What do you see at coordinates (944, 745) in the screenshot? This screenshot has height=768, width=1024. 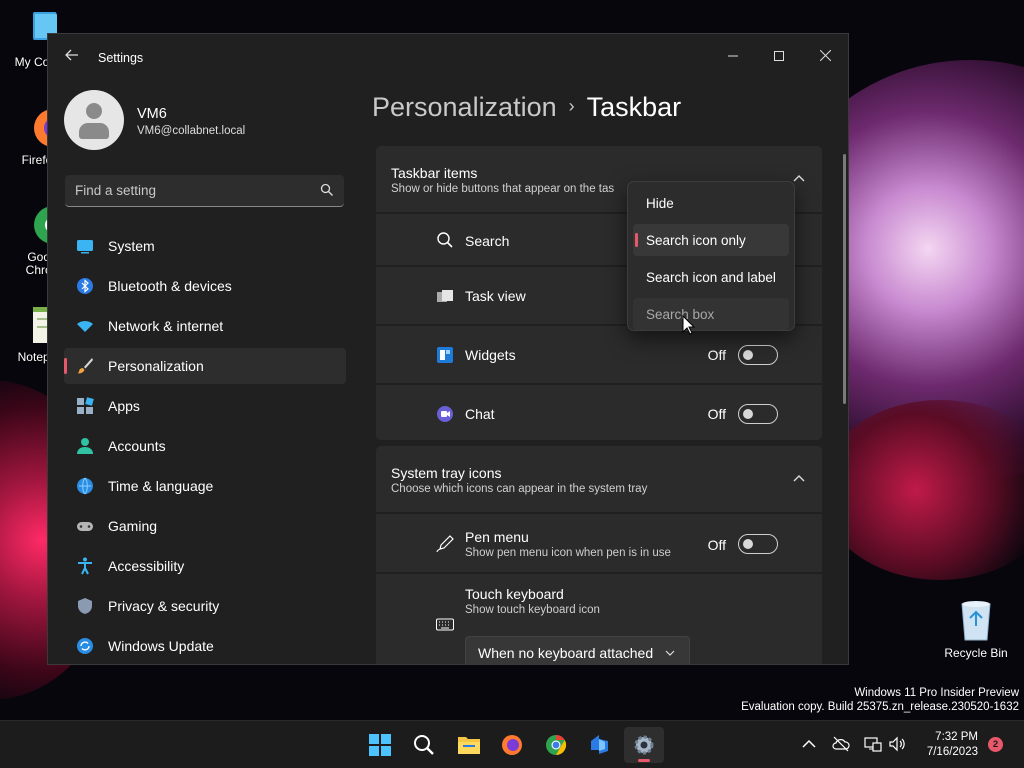 I see `system-clock: 7:32 PM 7/16/2023` at bounding box center [944, 745].